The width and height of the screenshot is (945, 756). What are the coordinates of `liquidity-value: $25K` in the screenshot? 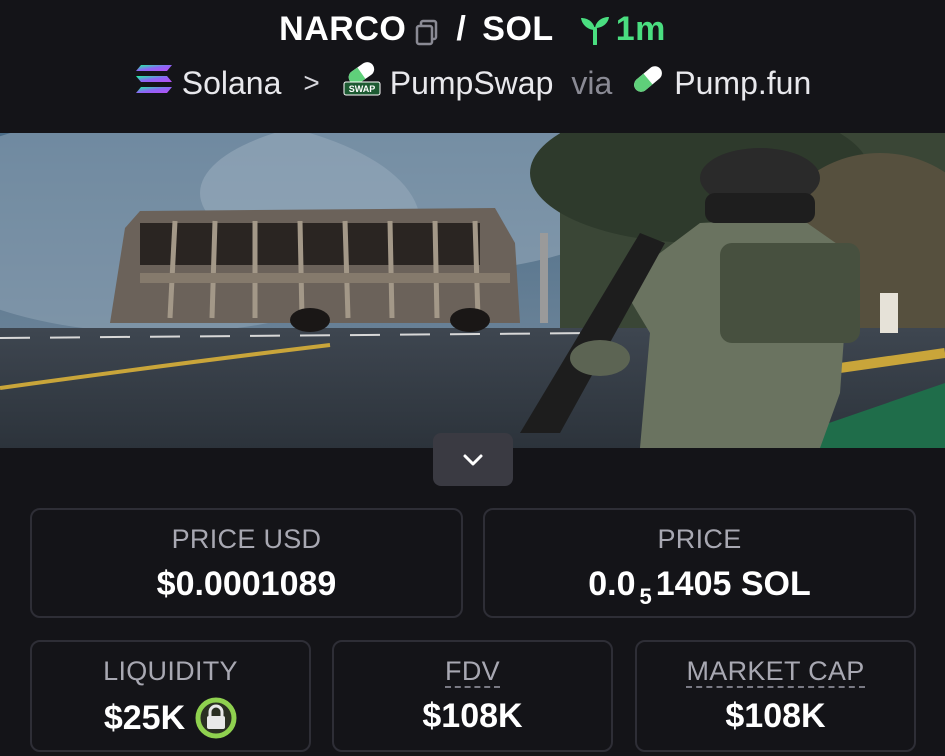 It's located at (170, 718).